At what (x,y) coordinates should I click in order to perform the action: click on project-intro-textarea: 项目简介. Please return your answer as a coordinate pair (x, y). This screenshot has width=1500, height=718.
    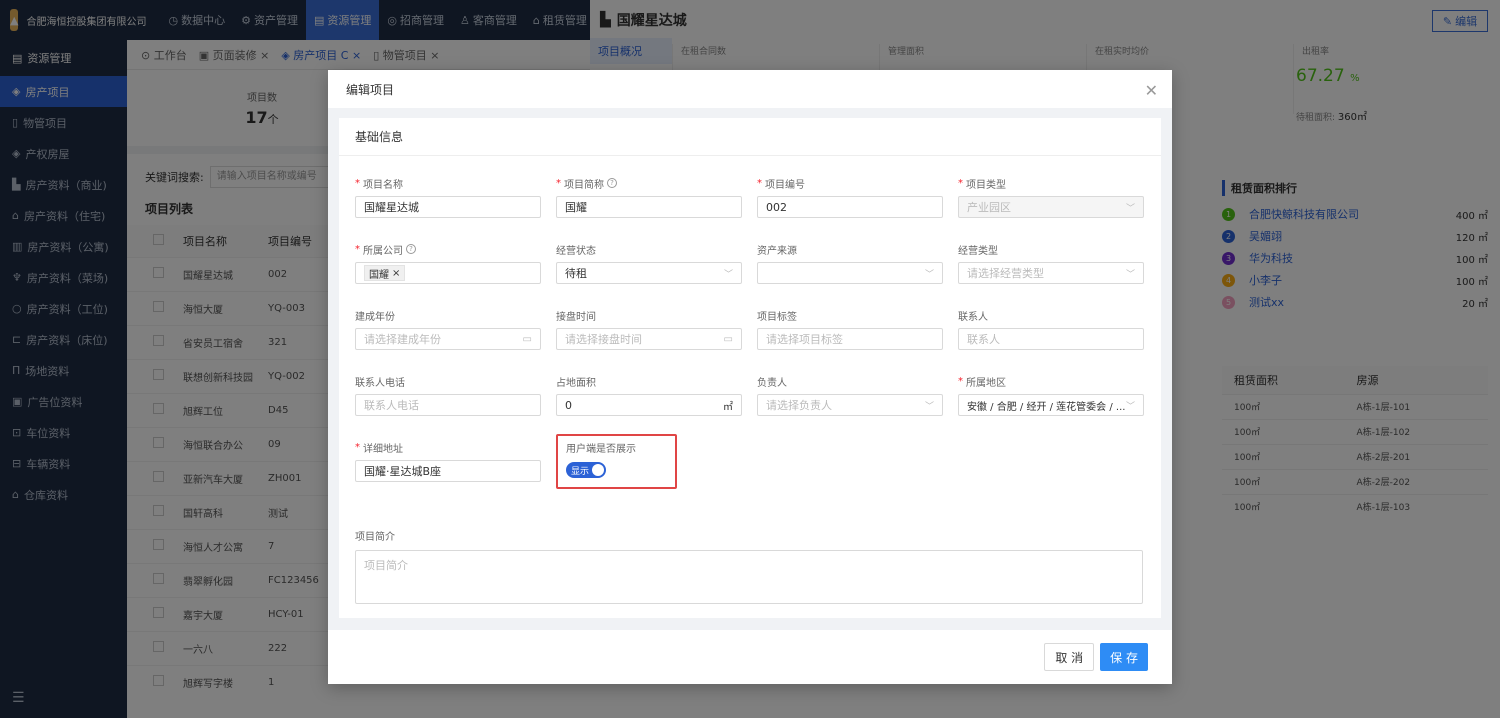
    Looking at the image, I should click on (749, 577).